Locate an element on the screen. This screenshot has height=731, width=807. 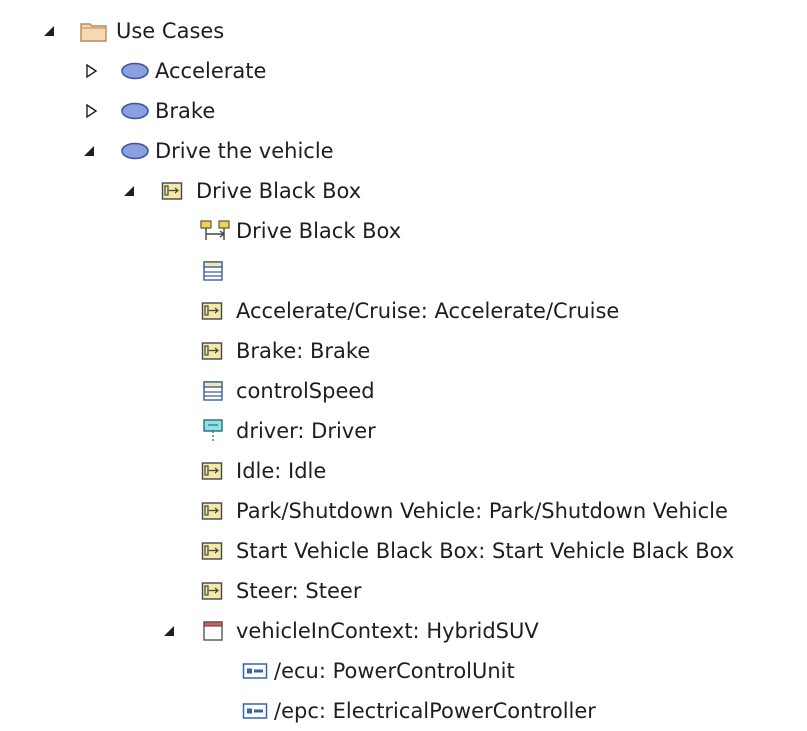
folder-icon is located at coordinates (94, 31).